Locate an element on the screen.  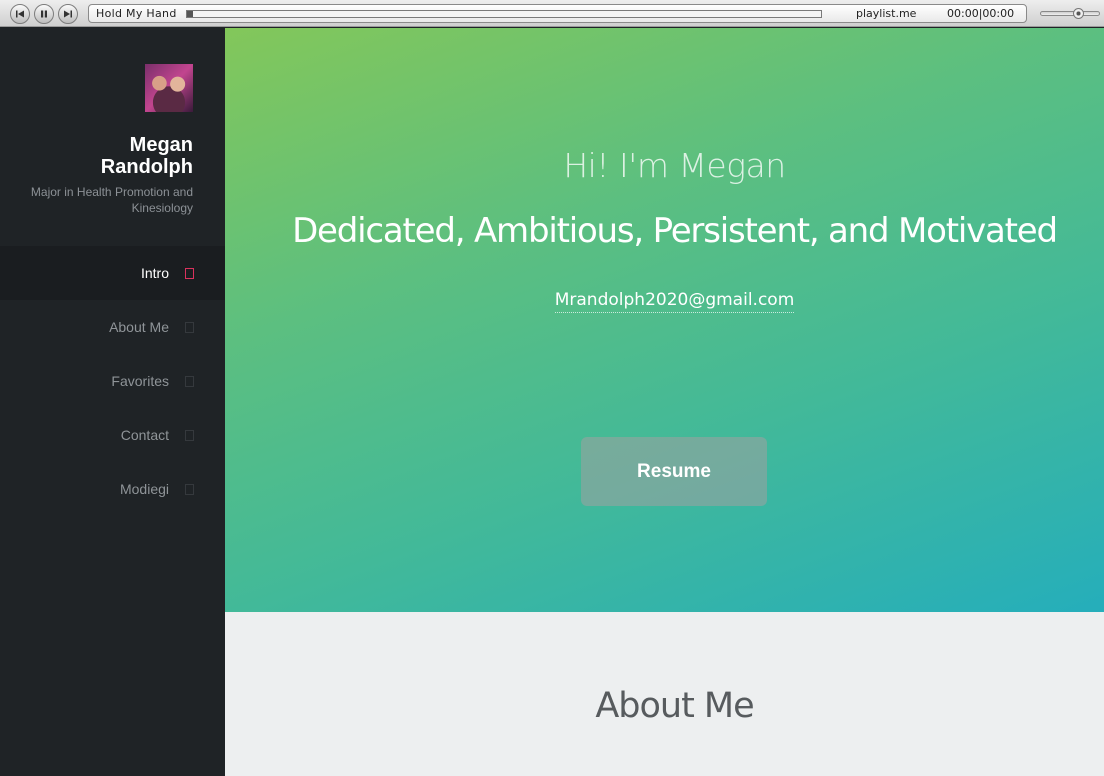
next-button is located at coordinates (68, 14).